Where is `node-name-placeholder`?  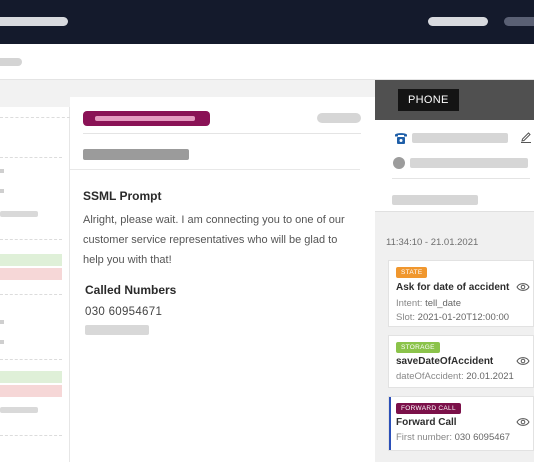 node-name-placeholder is located at coordinates (136, 154).